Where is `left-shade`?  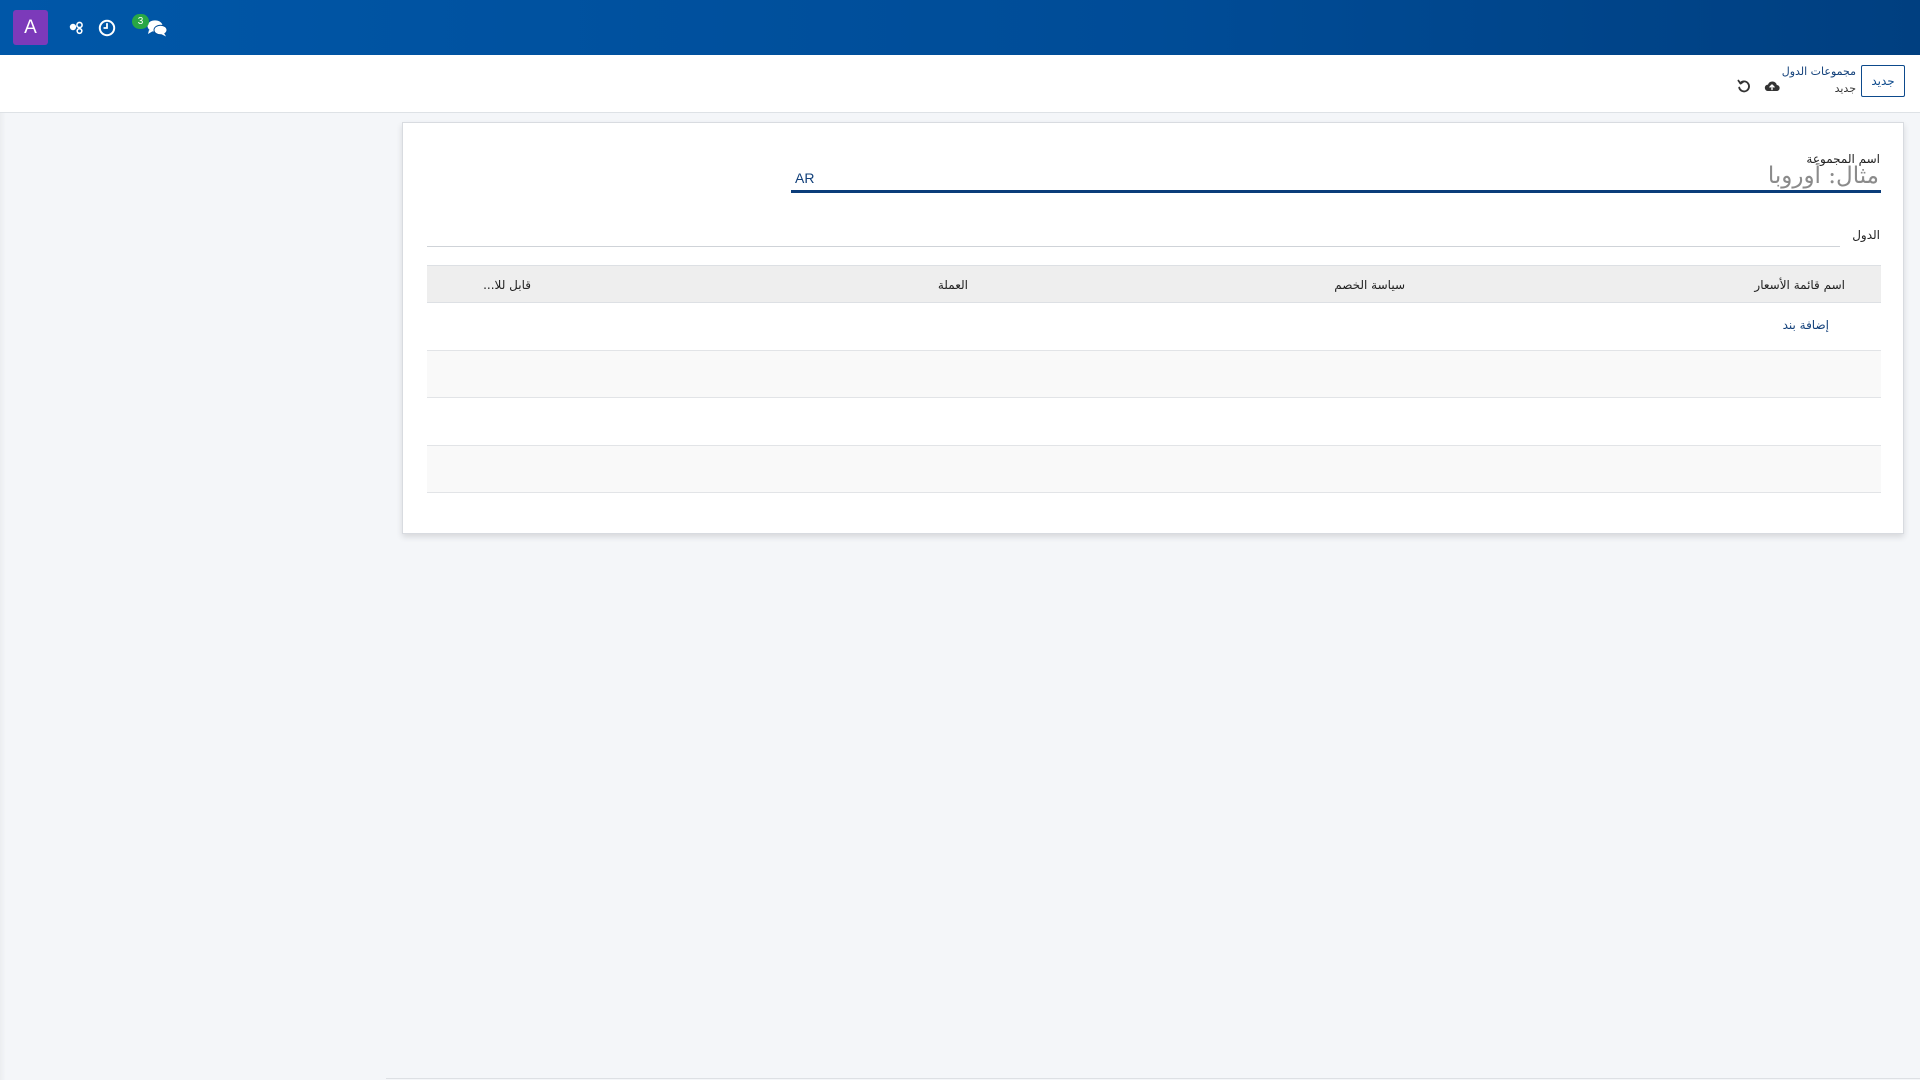
left-shade is located at coordinates (3, 596).